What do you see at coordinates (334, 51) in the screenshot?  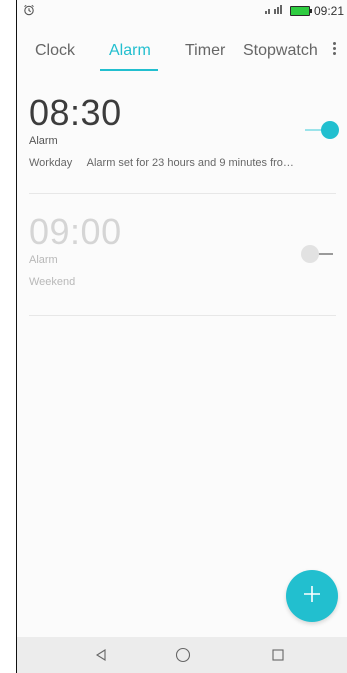 I see `overflow-menu-icon` at bounding box center [334, 51].